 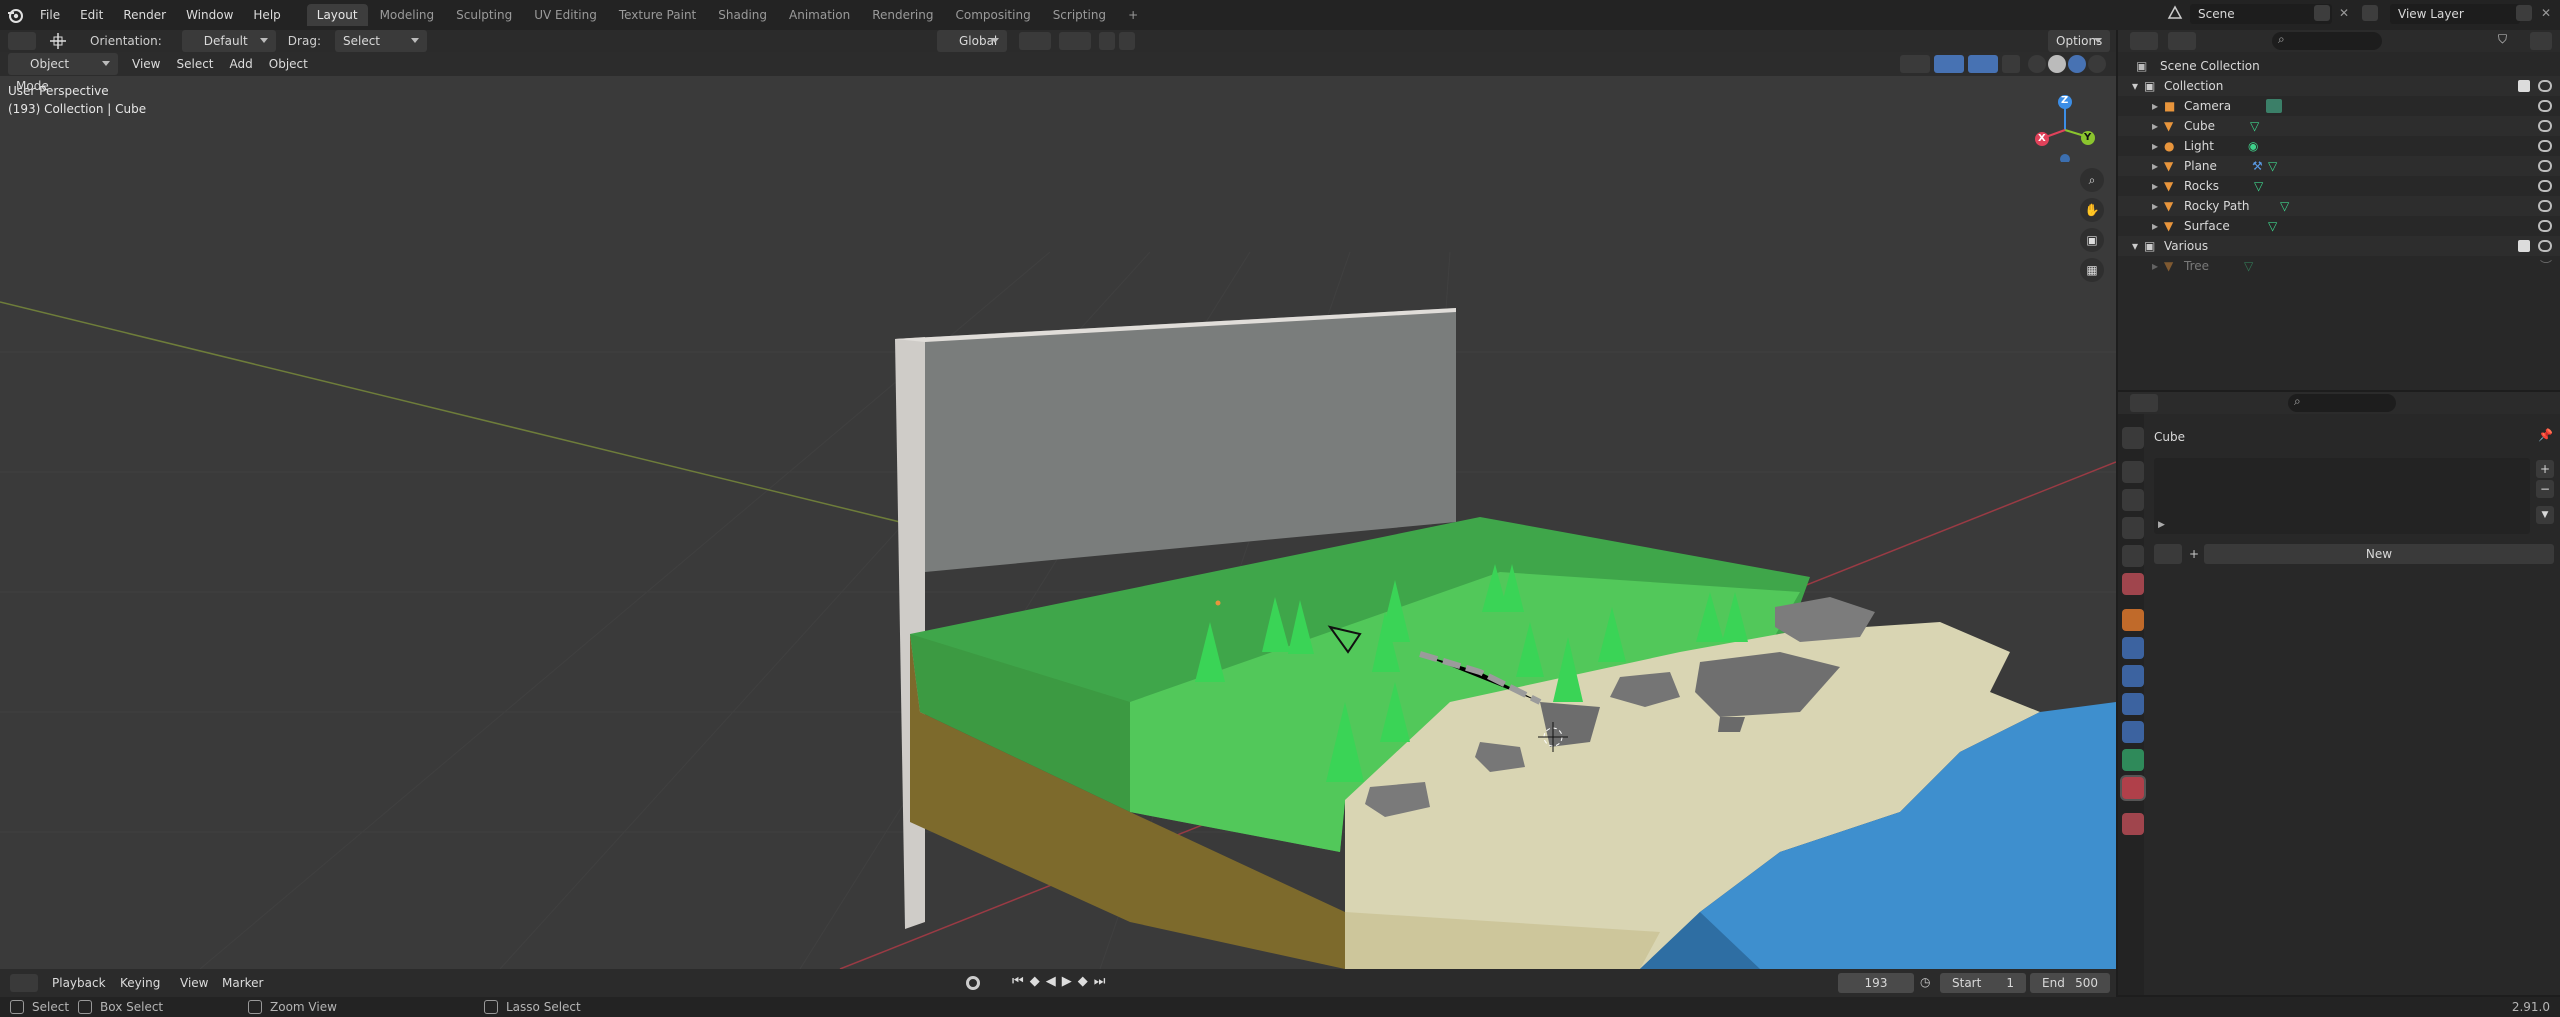 What do you see at coordinates (819, 15) in the screenshot?
I see `tab-animation: Animation` at bounding box center [819, 15].